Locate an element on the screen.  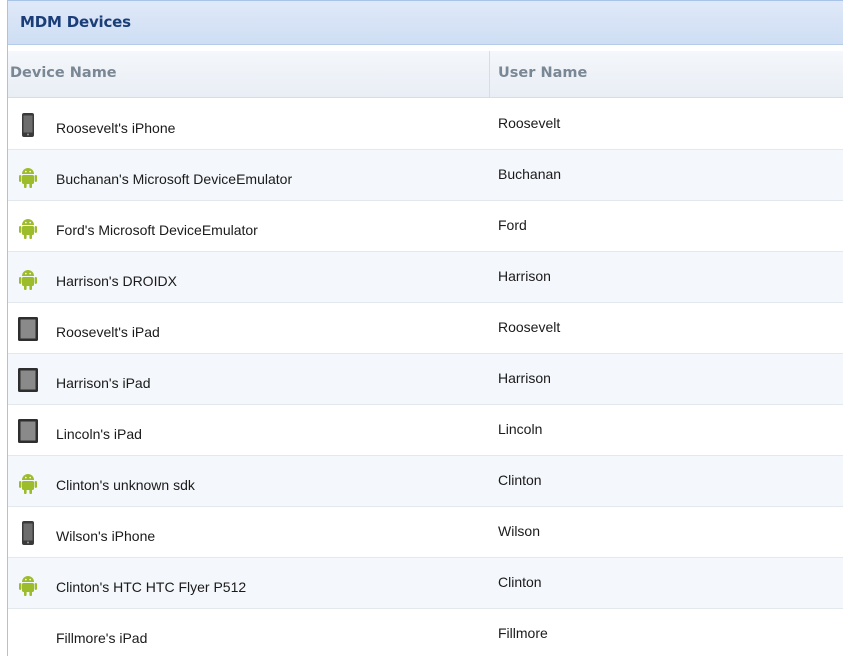
device-name-cell: Clinton's HTC HTC Flyer P512 is located at coordinates (151, 587).